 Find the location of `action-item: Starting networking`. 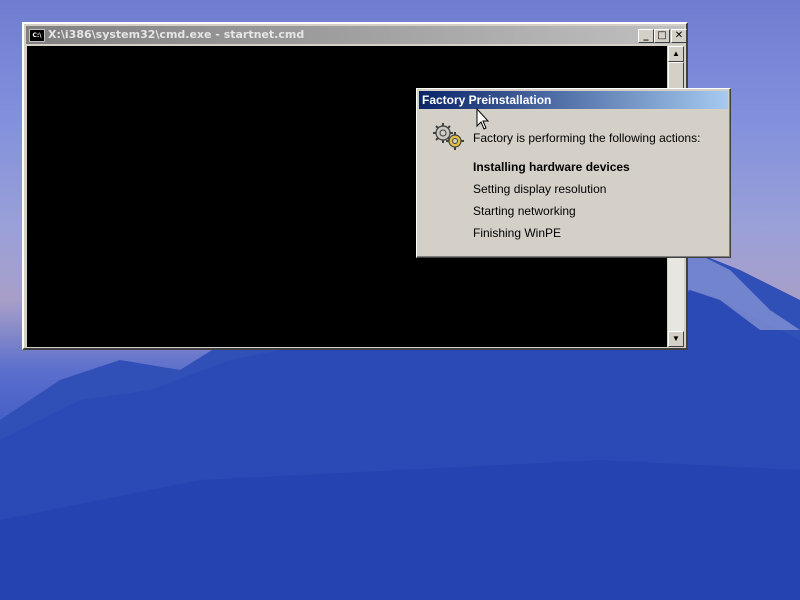

action-item: Starting networking is located at coordinates (524, 211).